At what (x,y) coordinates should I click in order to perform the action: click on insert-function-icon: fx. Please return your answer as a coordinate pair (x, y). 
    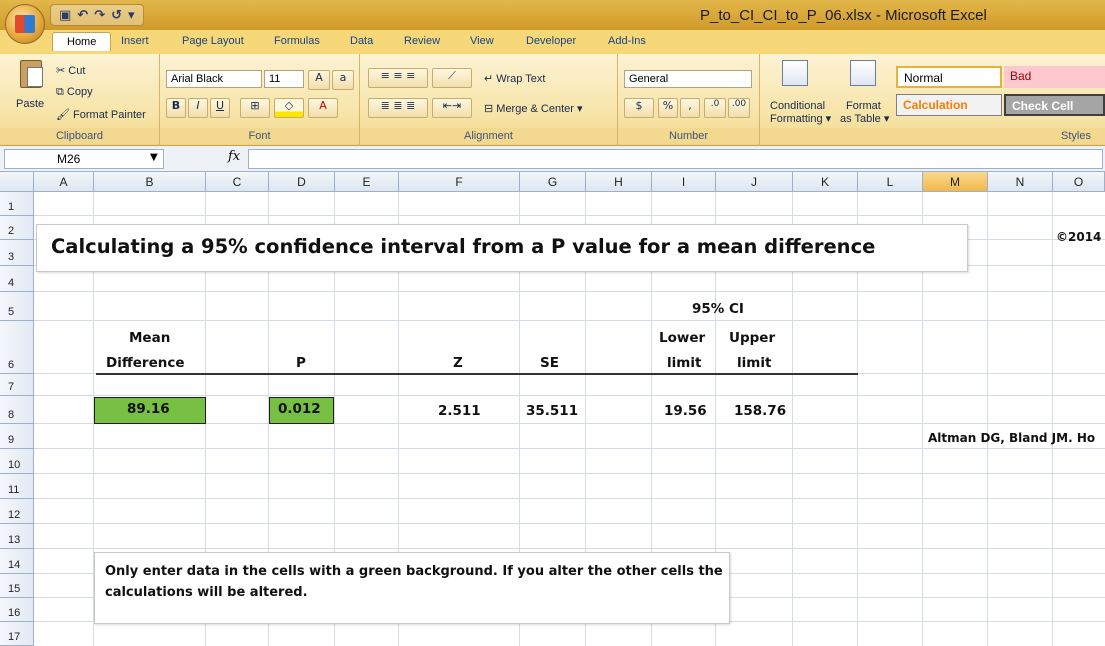
    Looking at the image, I should click on (234, 156).